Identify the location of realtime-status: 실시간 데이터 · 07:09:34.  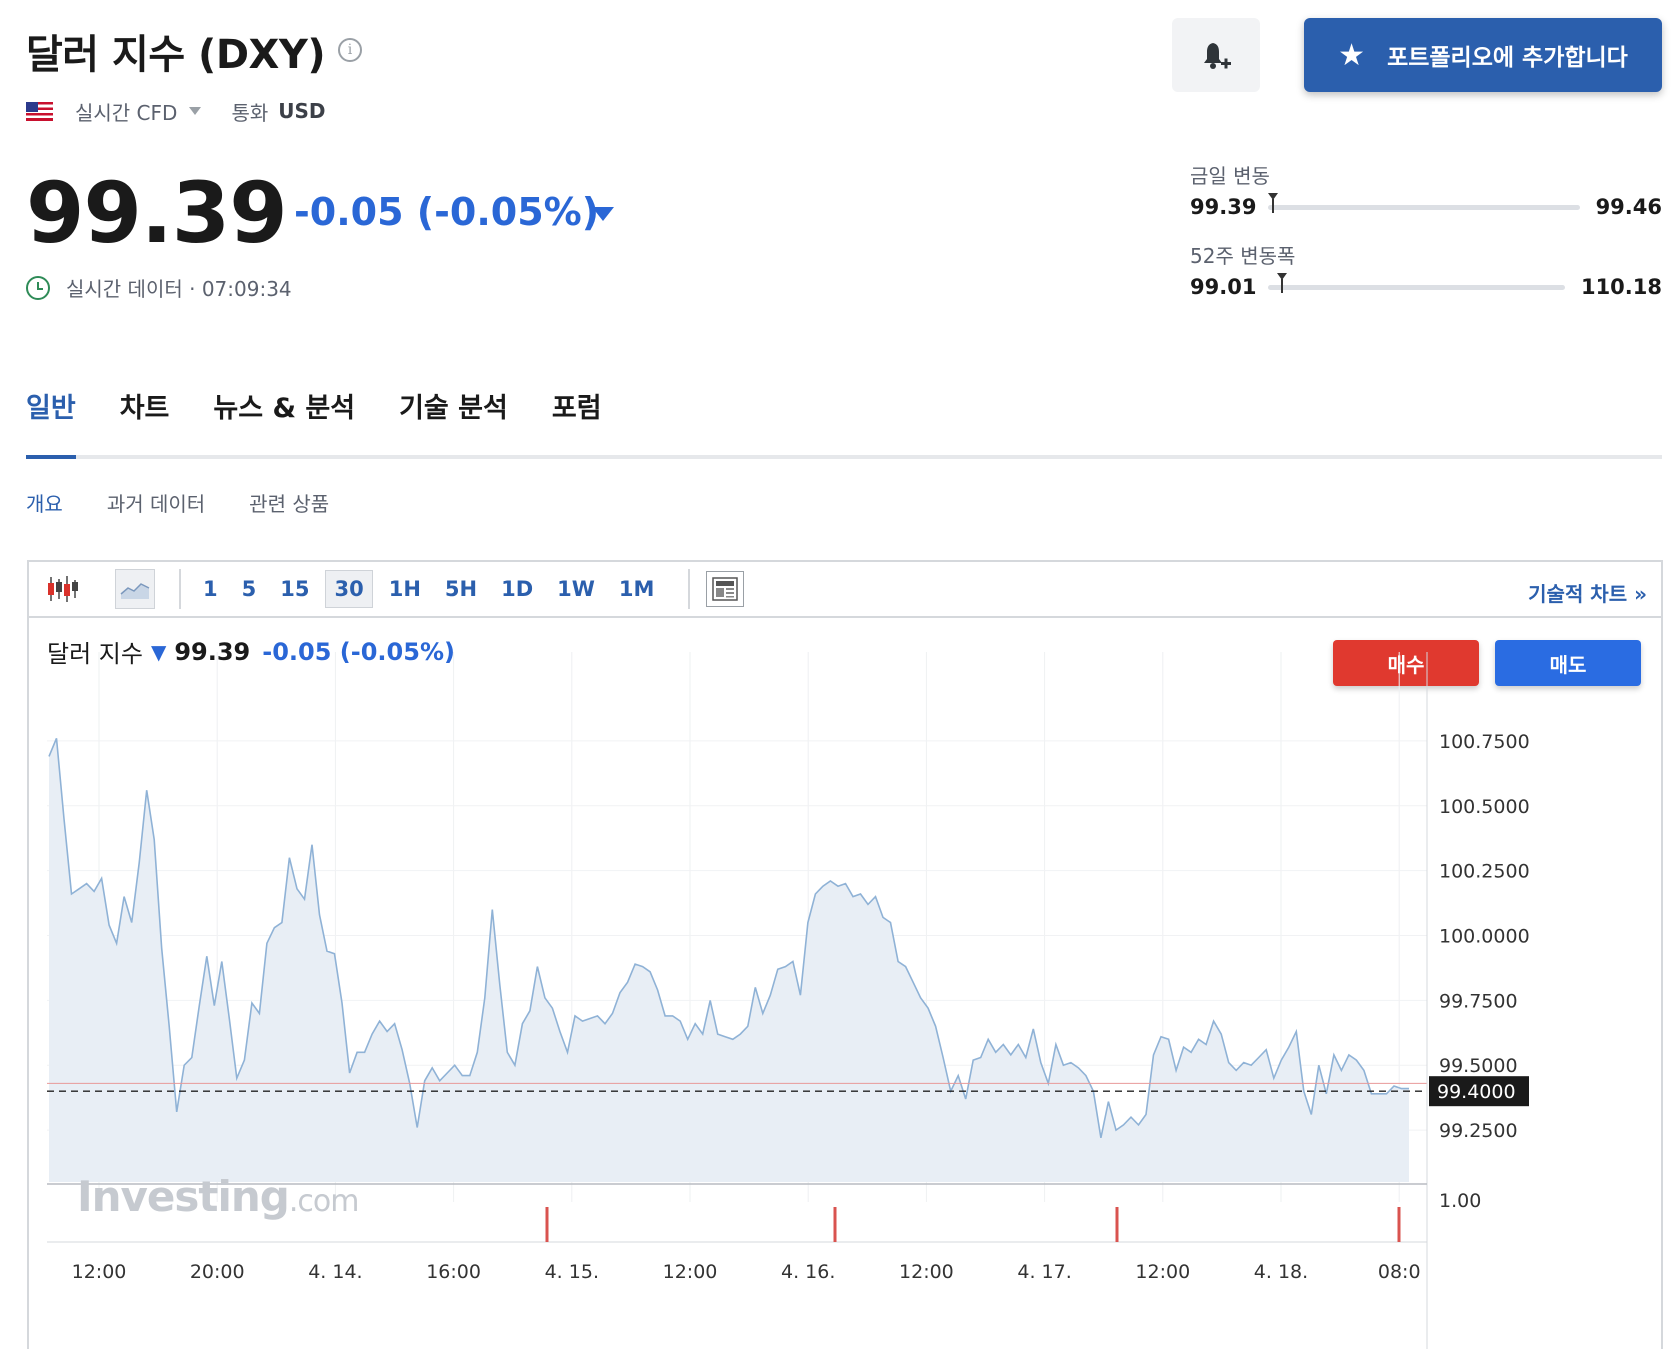
(159, 287).